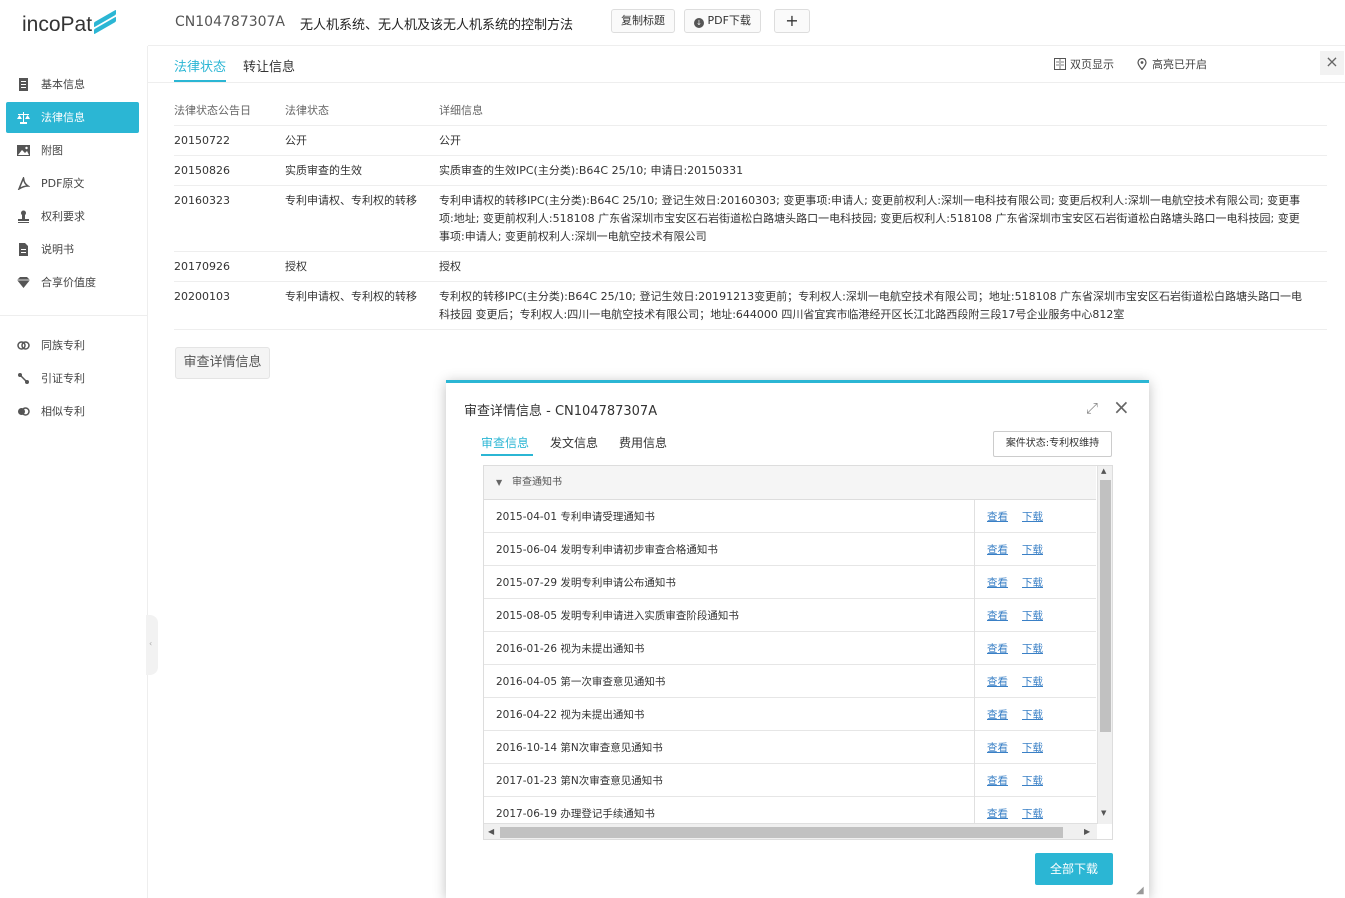 Image resolution: width=1345 pixels, height=898 pixels. Describe the element at coordinates (505, 442) in the screenshot. I see `tab-exam-info: 审查信息` at that location.